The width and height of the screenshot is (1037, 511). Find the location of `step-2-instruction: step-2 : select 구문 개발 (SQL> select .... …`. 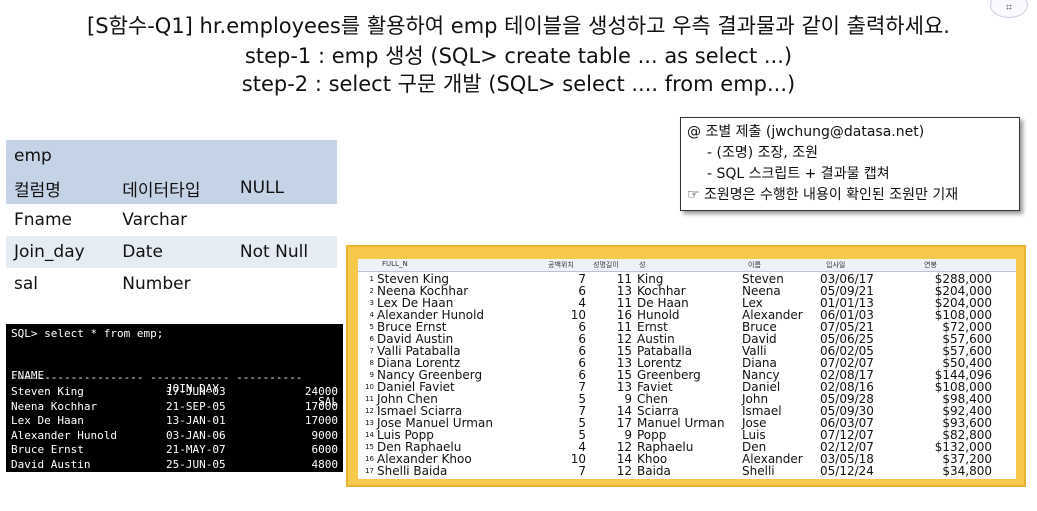

step-2-instruction: step-2 : select 구문 개발 (SQL> select .... … is located at coordinates (518, 84).